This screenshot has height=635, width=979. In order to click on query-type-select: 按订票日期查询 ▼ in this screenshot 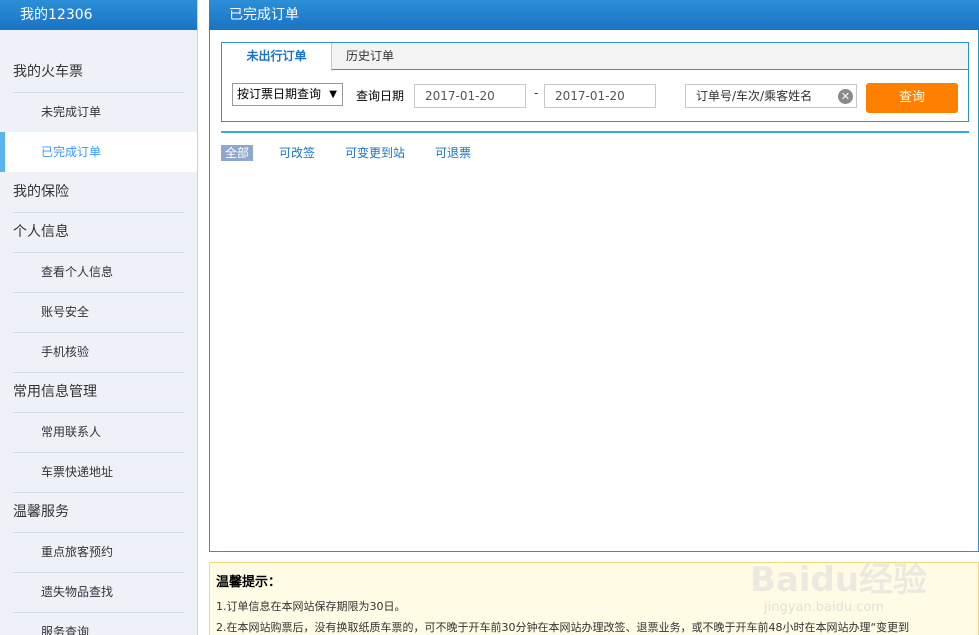, I will do `click(287, 94)`.